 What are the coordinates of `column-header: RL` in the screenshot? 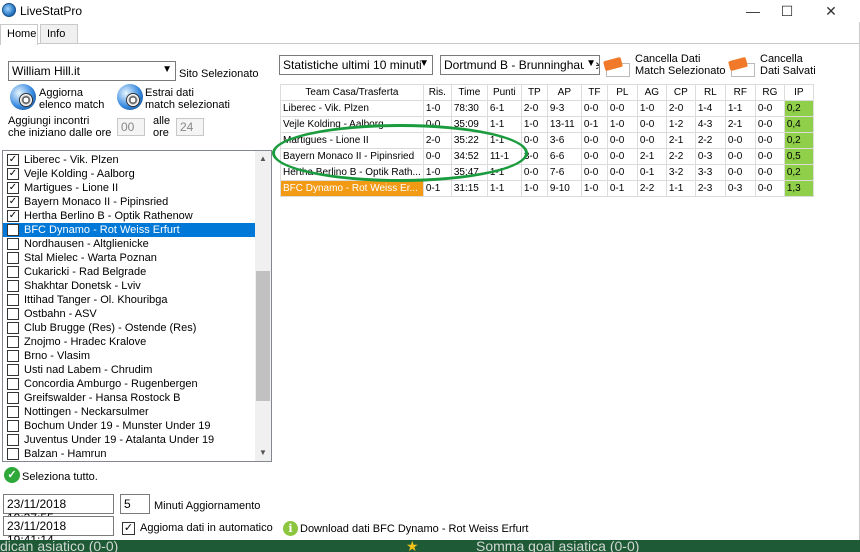 It's located at (710, 92).